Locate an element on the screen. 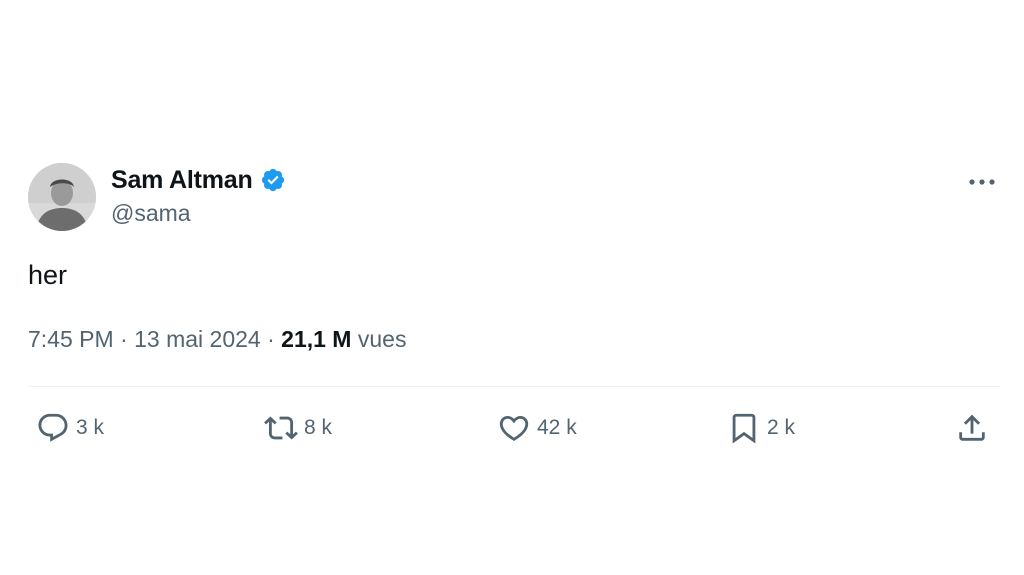 The width and height of the screenshot is (1024, 575). retweet-button: 8 k is located at coordinates (298, 428).